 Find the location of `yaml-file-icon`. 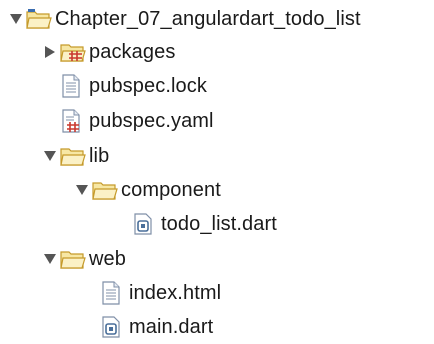

yaml-file-icon is located at coordinates (73, 121).